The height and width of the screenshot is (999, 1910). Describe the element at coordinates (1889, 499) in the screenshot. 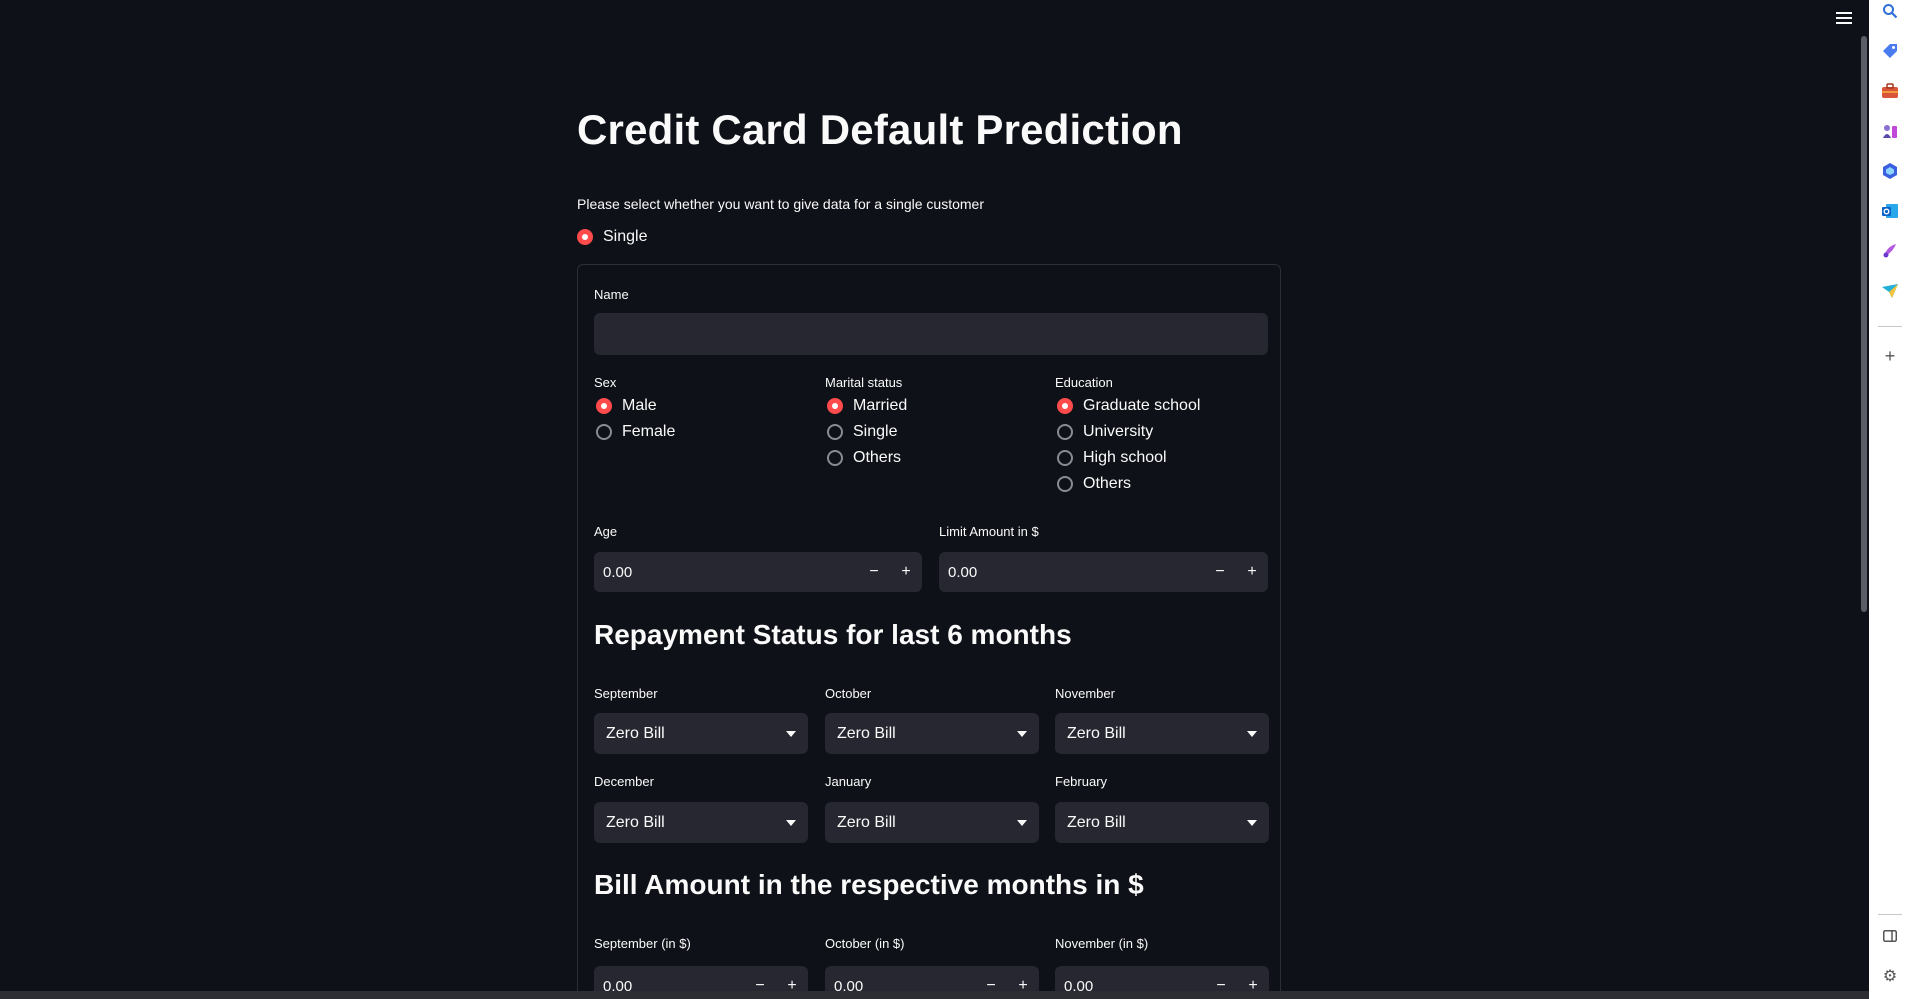

I see `browser-sidebar: + ⚙` at that location.